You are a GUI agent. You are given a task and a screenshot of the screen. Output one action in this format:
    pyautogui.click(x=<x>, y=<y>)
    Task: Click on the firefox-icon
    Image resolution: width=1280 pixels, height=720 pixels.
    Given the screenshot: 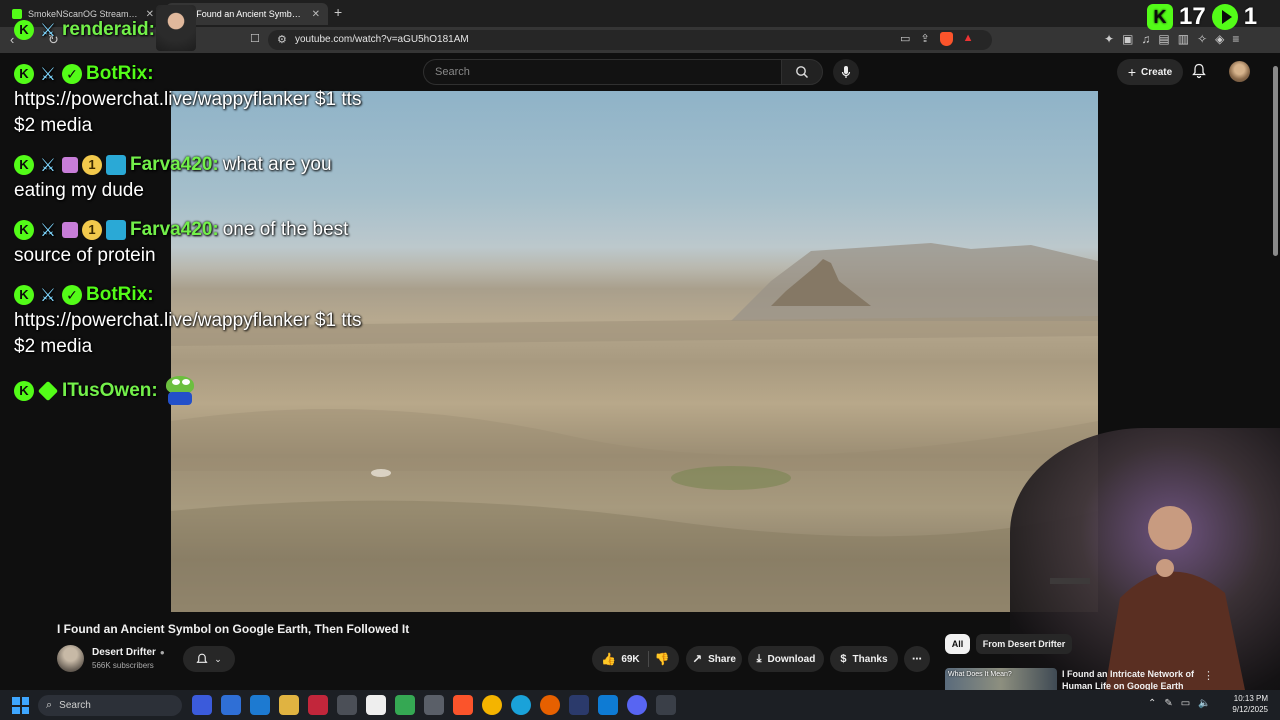 What is the action you would take?
    pyautogui.click(x=550, y=705)
    